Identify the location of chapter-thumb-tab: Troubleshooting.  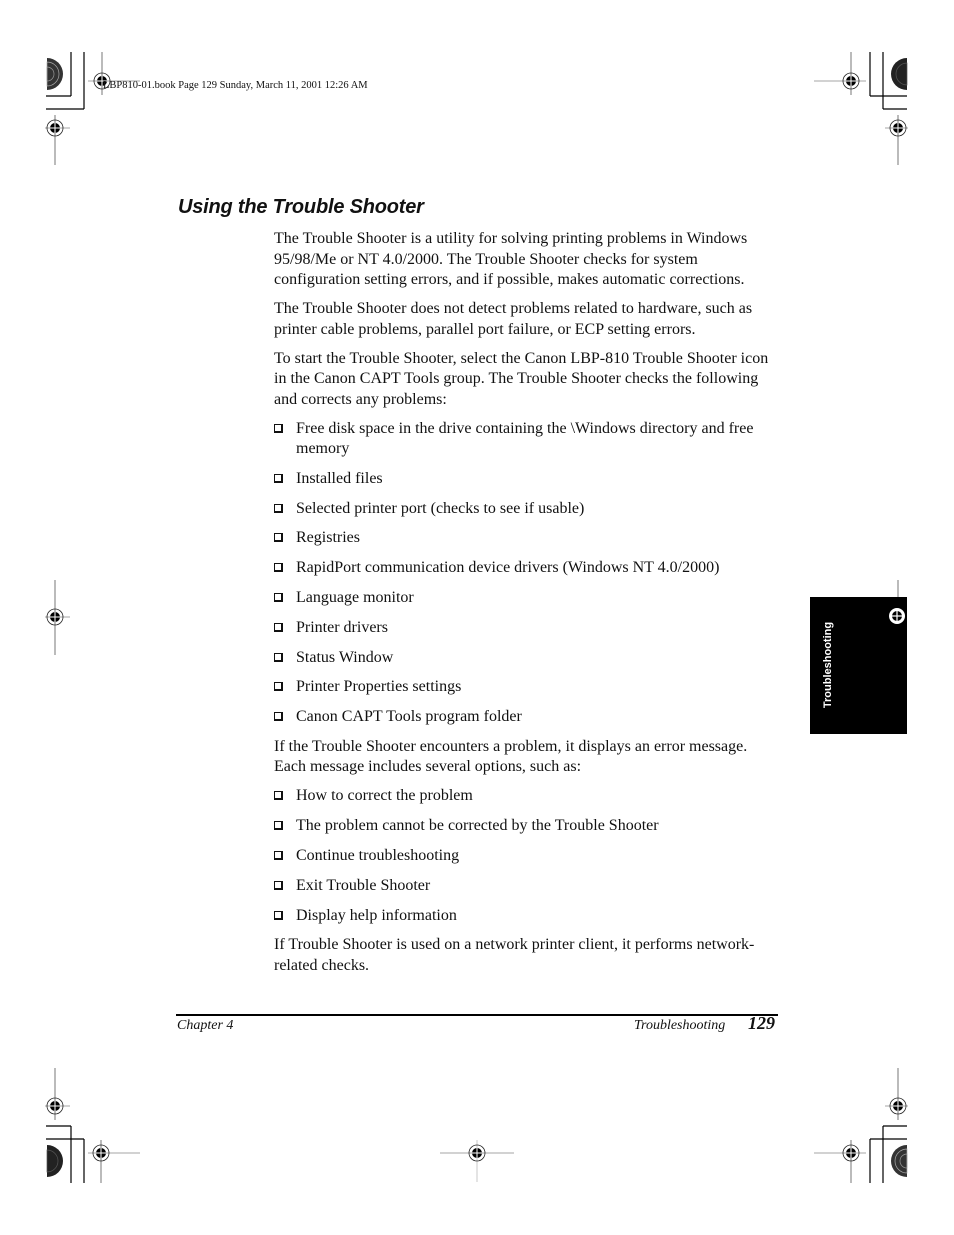
(858, 665).